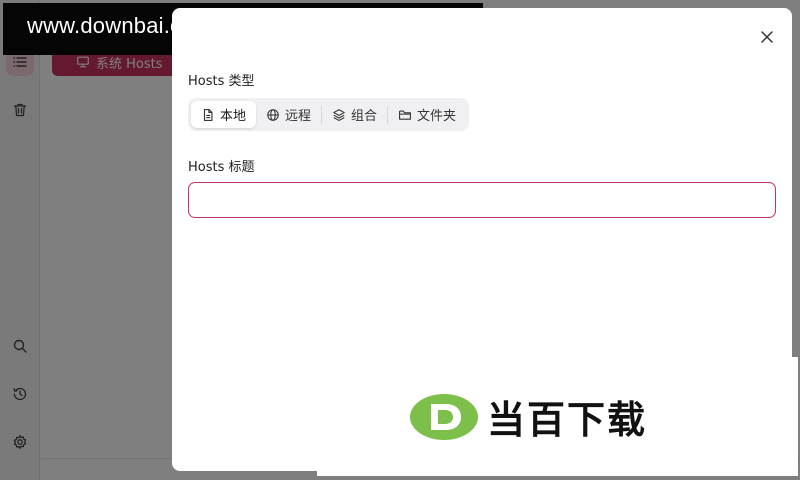  I want to click on brand-logo-text: 当百下载, so click(567, 420).